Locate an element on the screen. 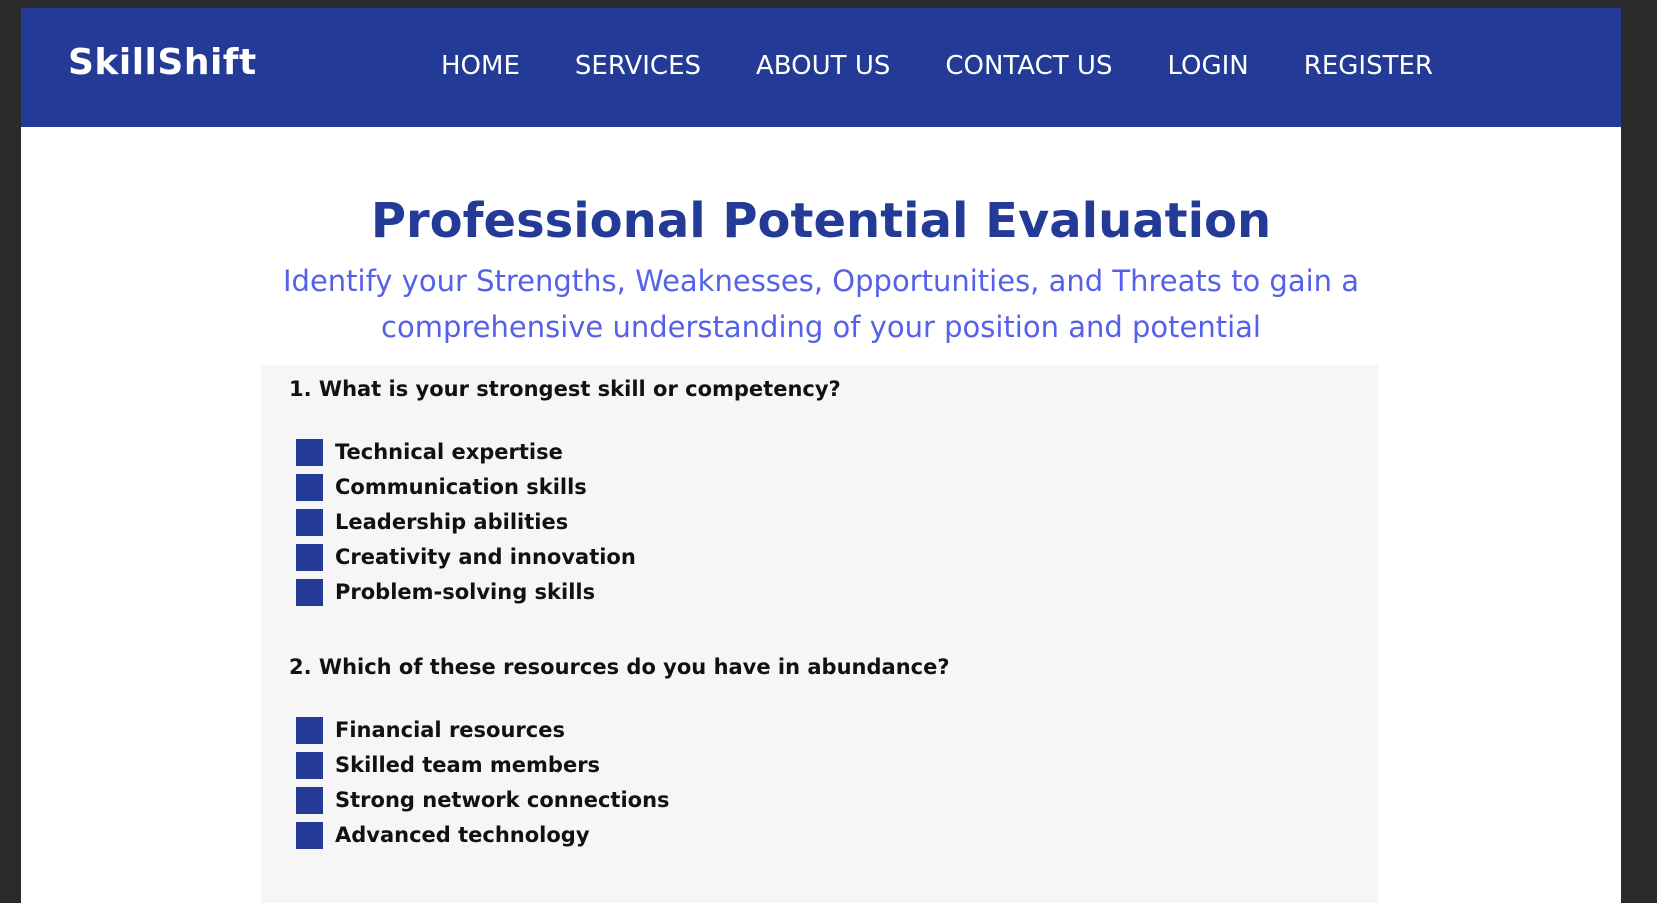 Image resolution: width=1657 pixels, height=903 pixels. option-problem-solving: Problem-solving skills is located at coordinates (445, 592).